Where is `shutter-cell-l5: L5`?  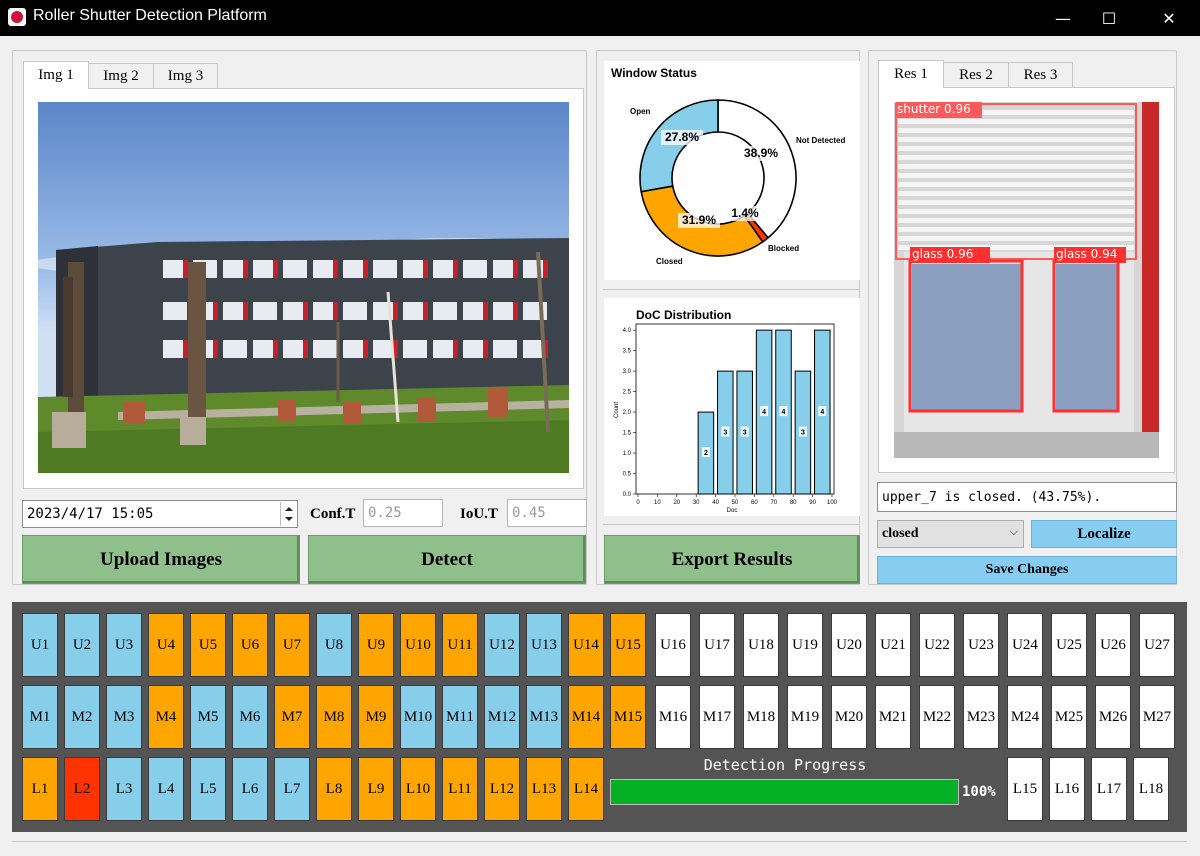
shutter-cell-l5: L5 is located at coordinates (208, 789).